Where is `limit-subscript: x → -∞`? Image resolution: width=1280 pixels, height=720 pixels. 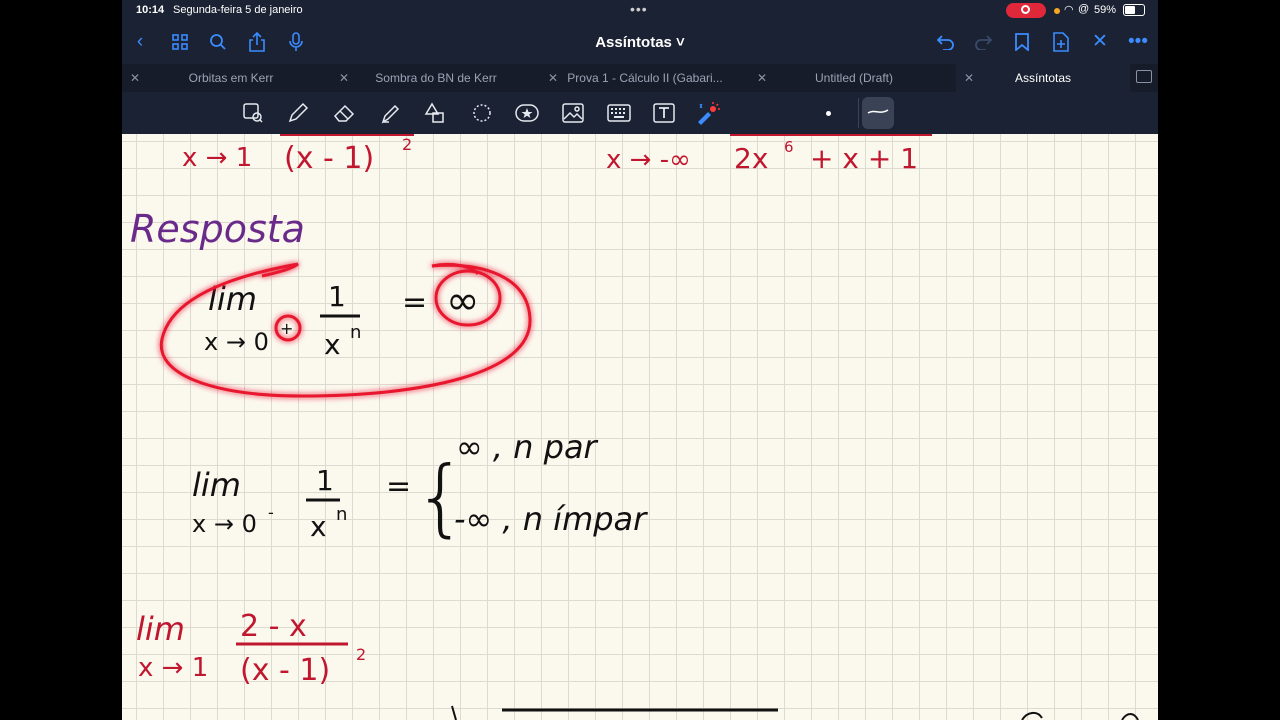 limit-subscript: x → -∞ is located at coordinates (648, 160).